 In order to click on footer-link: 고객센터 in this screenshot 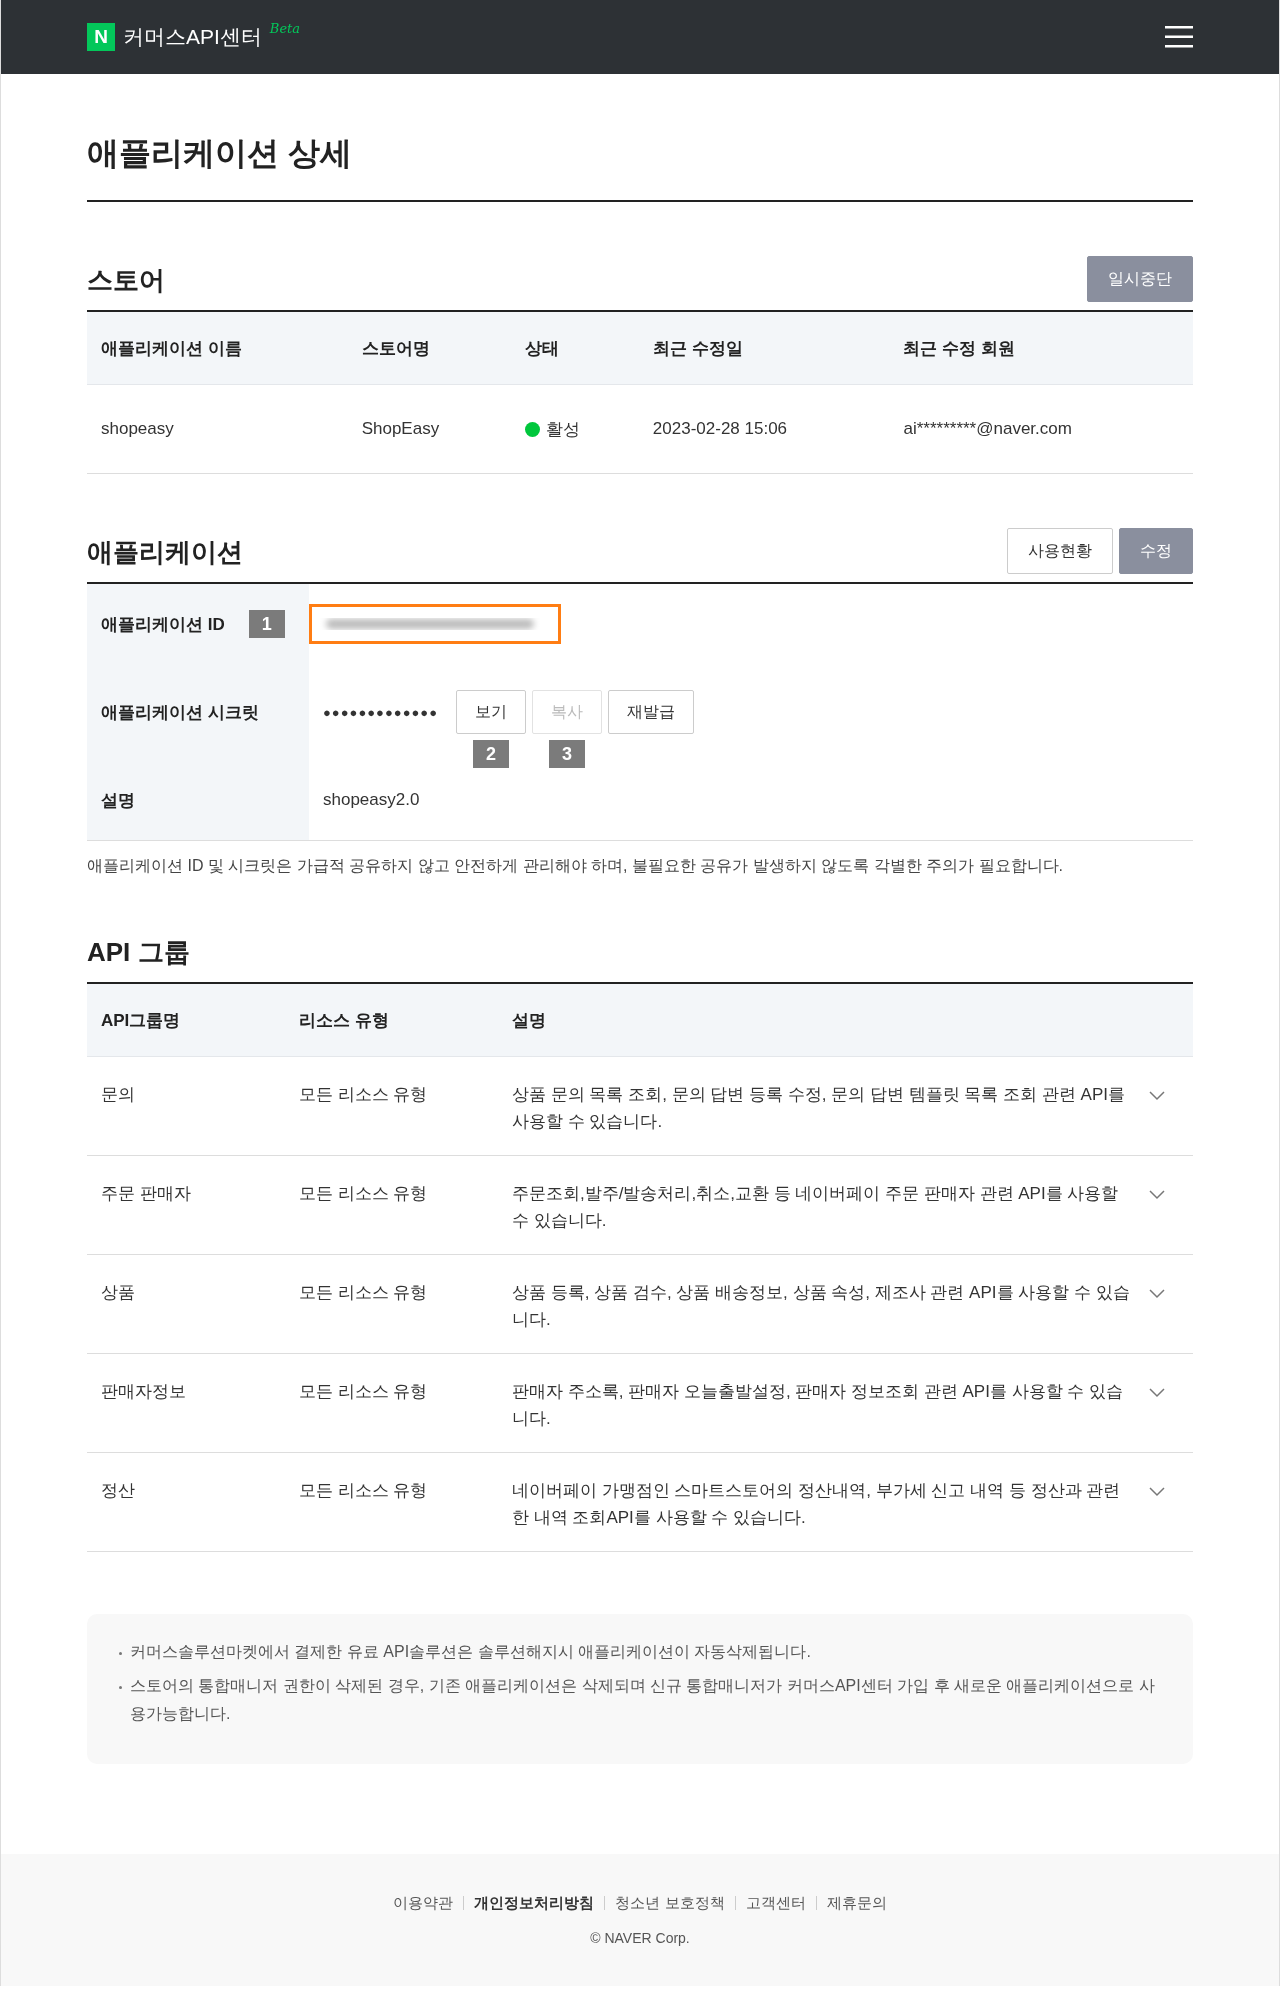, I will do `click(775, 1903)`.